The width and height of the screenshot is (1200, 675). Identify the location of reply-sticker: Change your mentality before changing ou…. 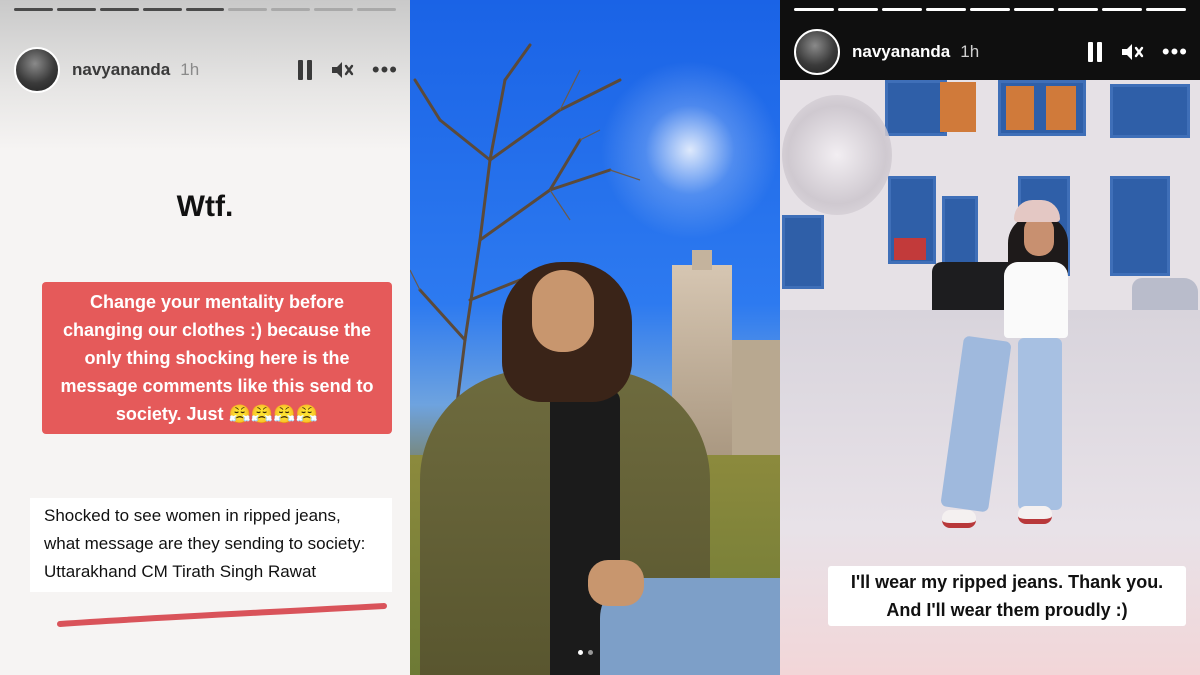
(217, 358).